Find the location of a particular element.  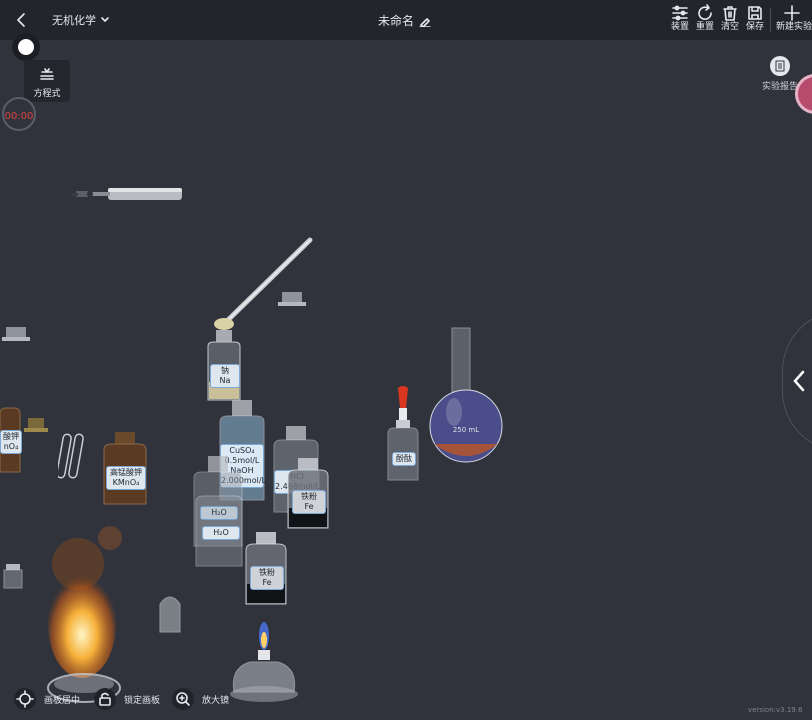

lamp-cap is located at coordinates (13, 577).